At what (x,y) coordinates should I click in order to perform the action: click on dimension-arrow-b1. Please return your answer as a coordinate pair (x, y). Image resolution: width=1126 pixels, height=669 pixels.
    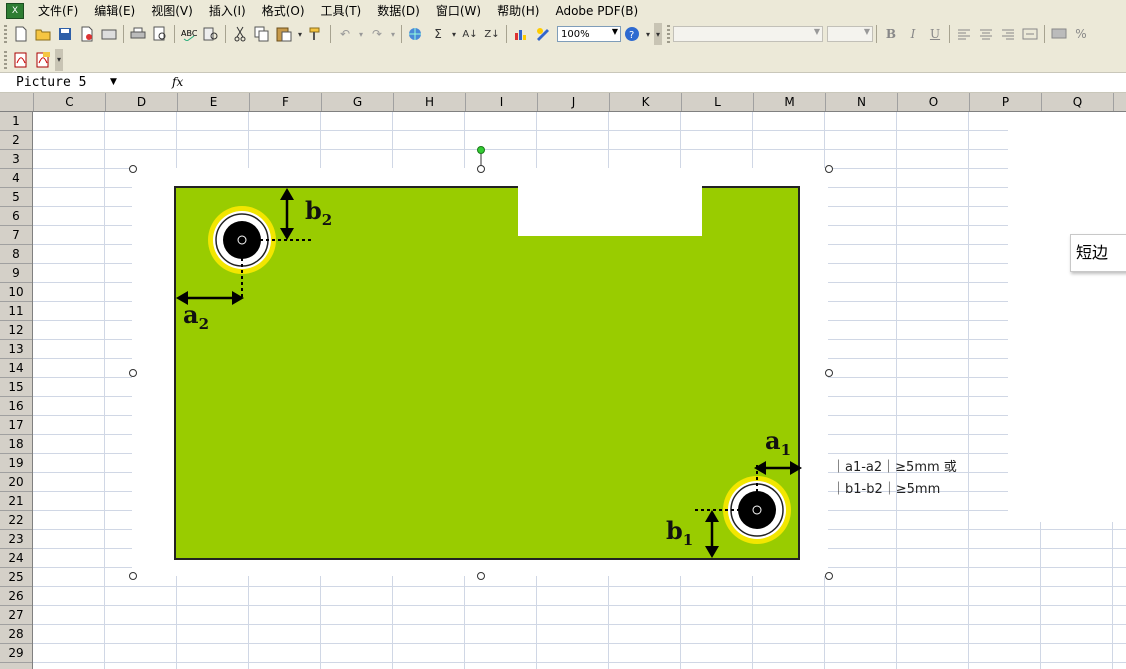
    Looking at the image, I should click on (712, 534).